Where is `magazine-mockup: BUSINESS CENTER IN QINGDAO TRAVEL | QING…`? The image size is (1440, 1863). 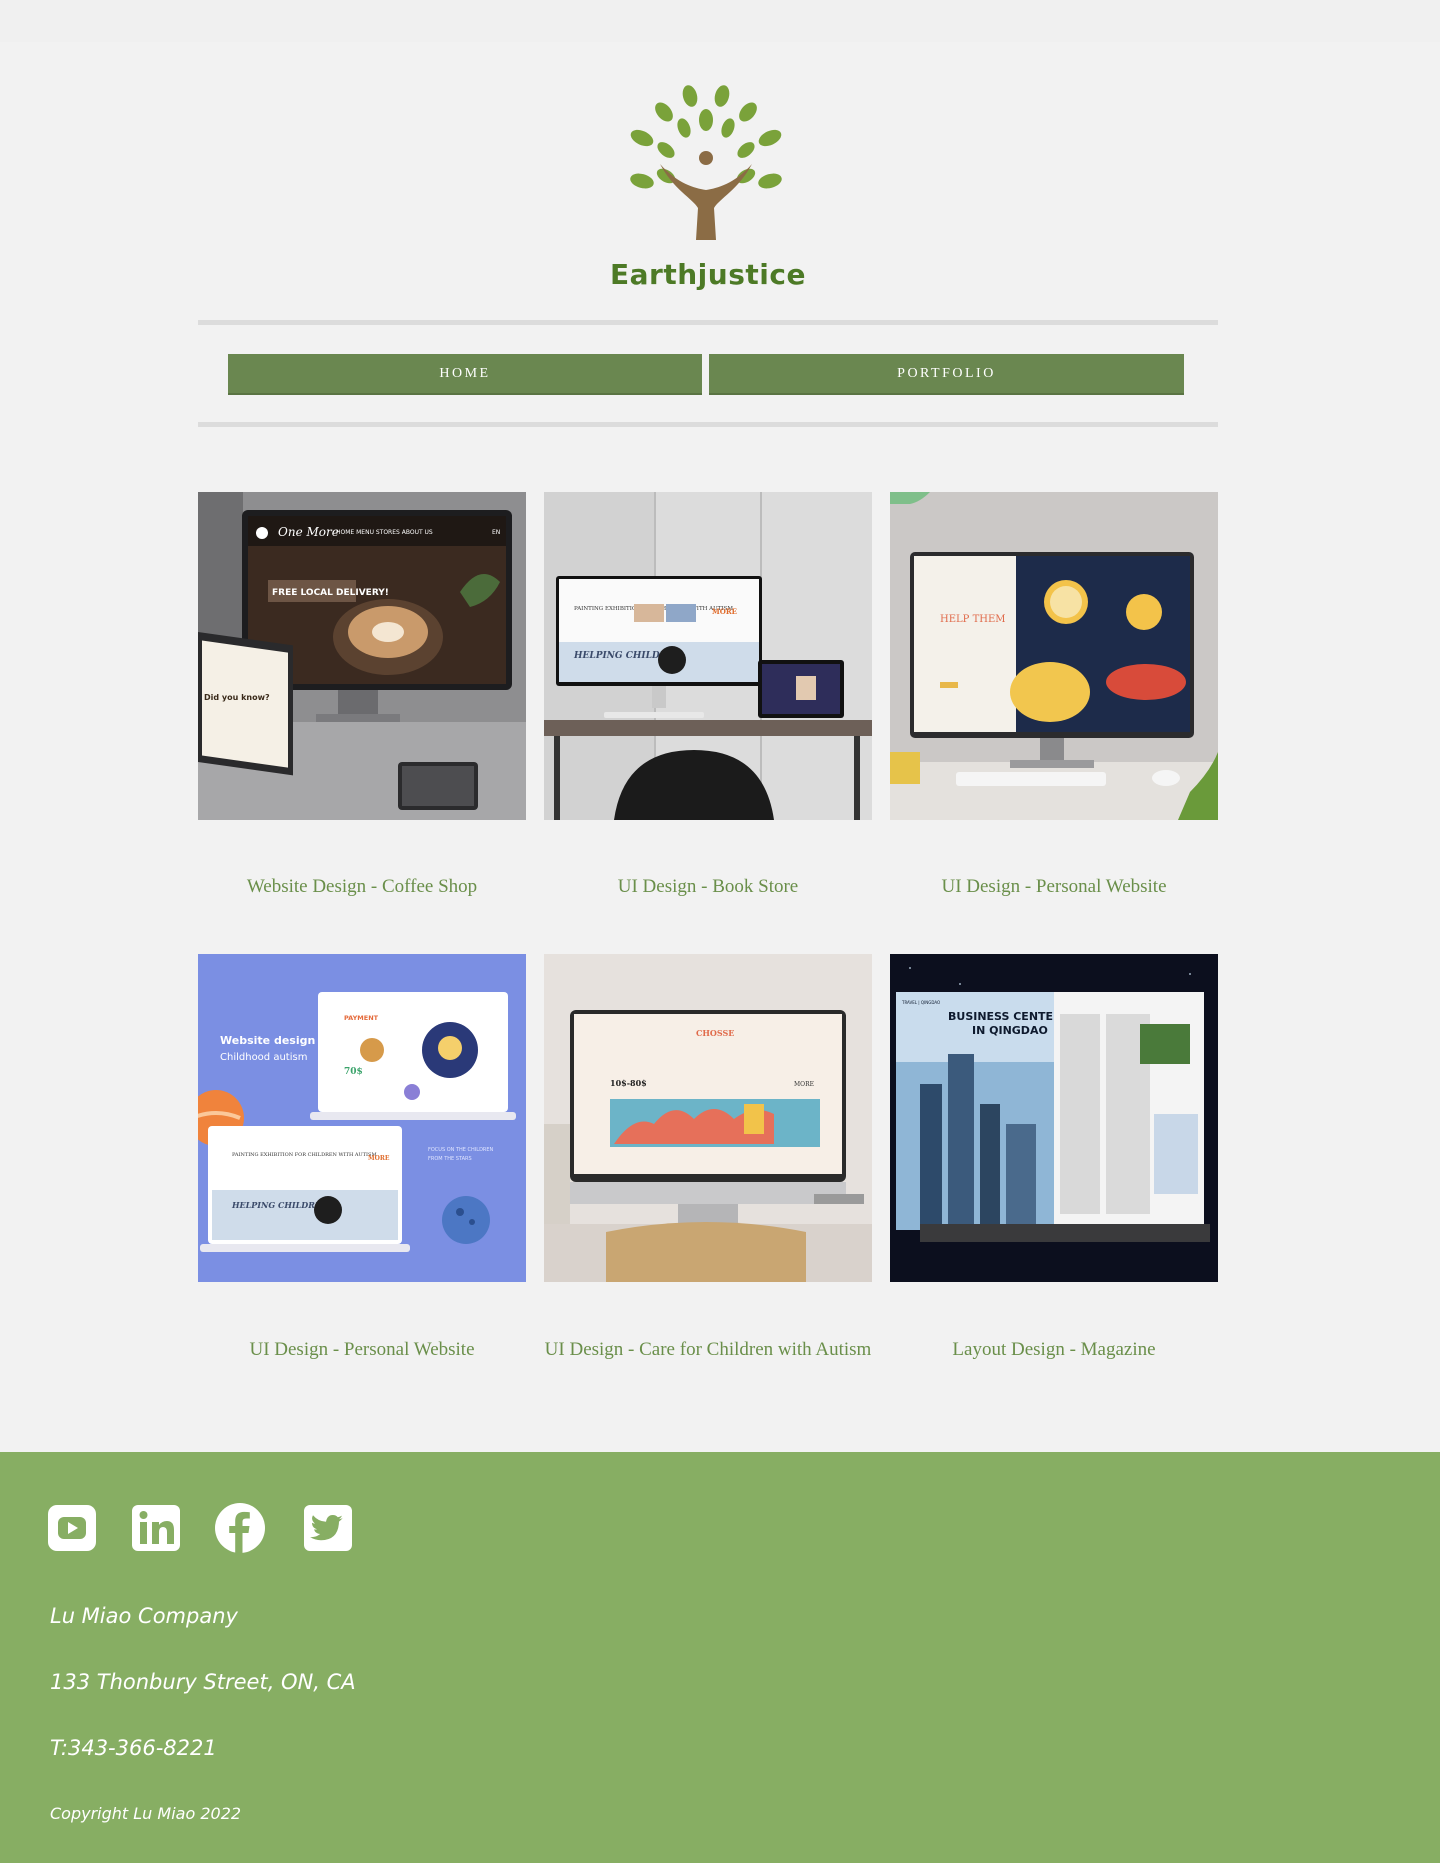 magazine-mockup: BUSINESS CENTER IN QINGDAO TRAVEL | QING… is located at coordinates (1054, 1118).